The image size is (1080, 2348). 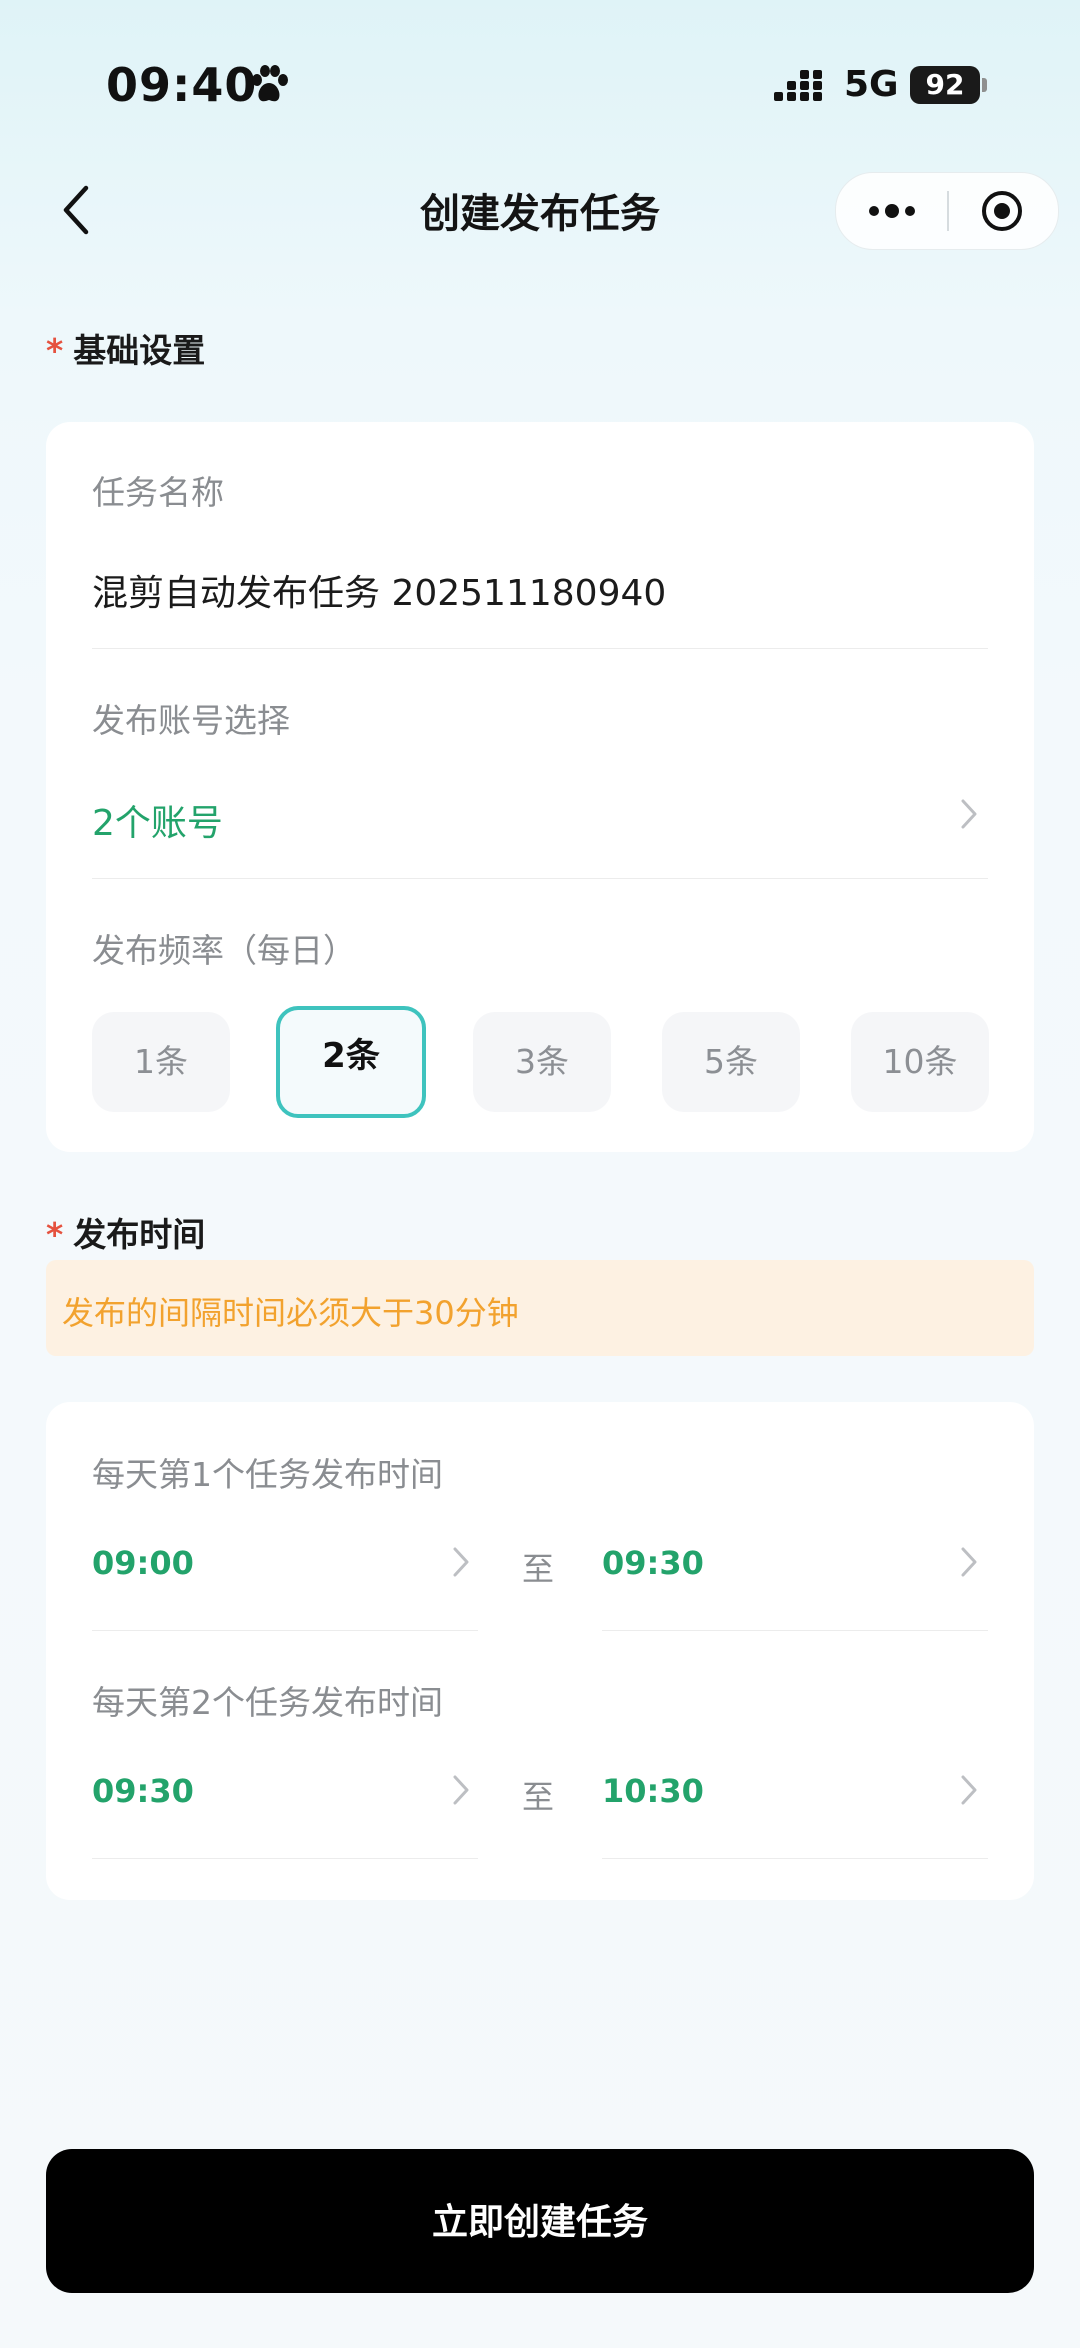 What do you see at coordinates (161, 1062) in the screenshot?
I see `frequency-option-1: 1条` at bounding box center [161, 1062].